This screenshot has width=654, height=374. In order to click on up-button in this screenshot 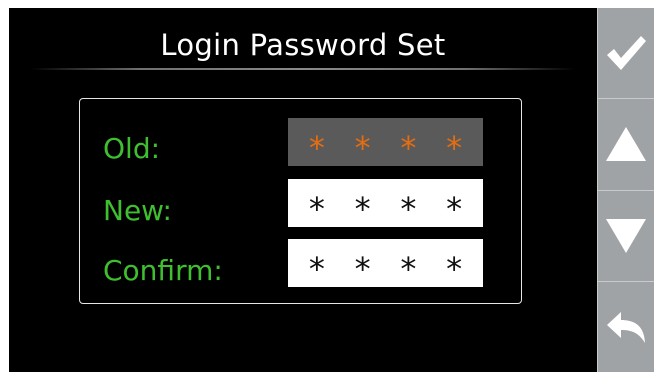, I will do `click(625, 145)`.